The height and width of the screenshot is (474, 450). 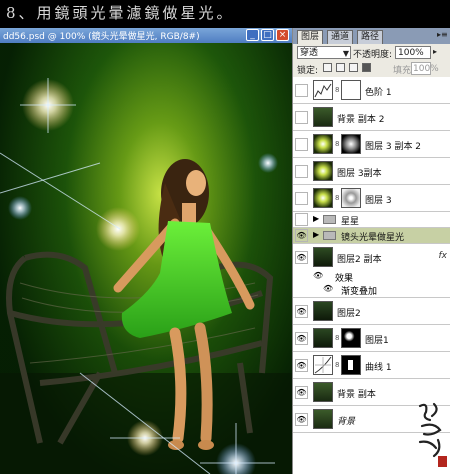 What do you see at coordinates (318, 275) in the screenshot?
I see `effects-eye-icon: 👁` at bounding box center [318, 275].